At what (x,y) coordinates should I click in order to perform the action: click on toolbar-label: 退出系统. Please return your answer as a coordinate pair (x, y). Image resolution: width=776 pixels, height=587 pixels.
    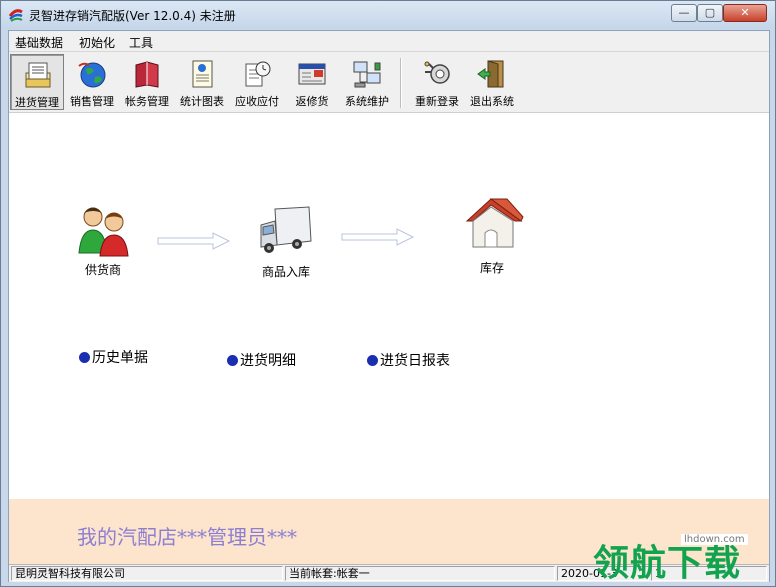
    Looking at the image, I should click on (492, 101).